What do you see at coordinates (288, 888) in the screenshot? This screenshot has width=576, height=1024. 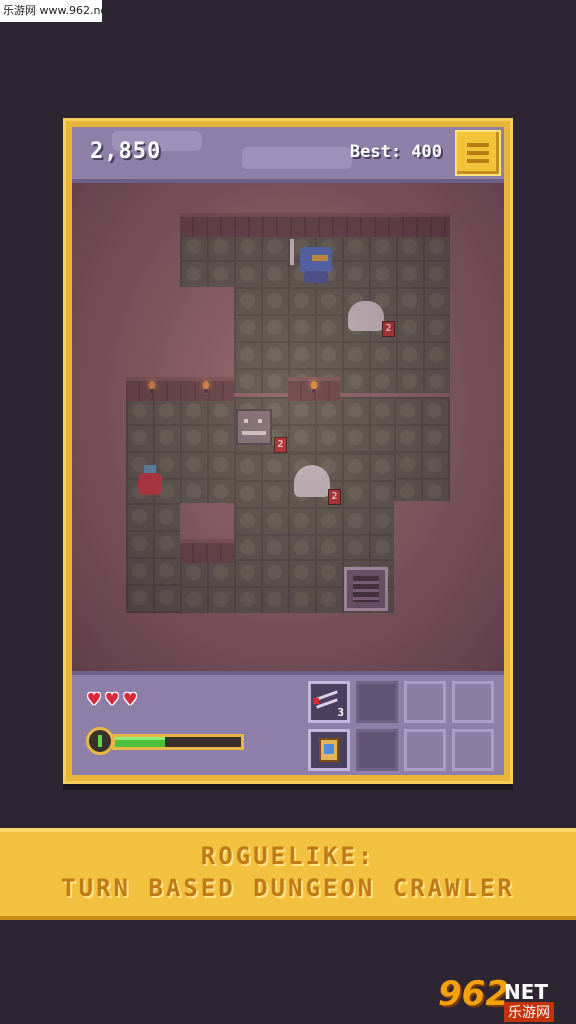 I see `banner-subtitle: TURN BASED DUNGEON CRAWLER` at bounding box center [288, 888].